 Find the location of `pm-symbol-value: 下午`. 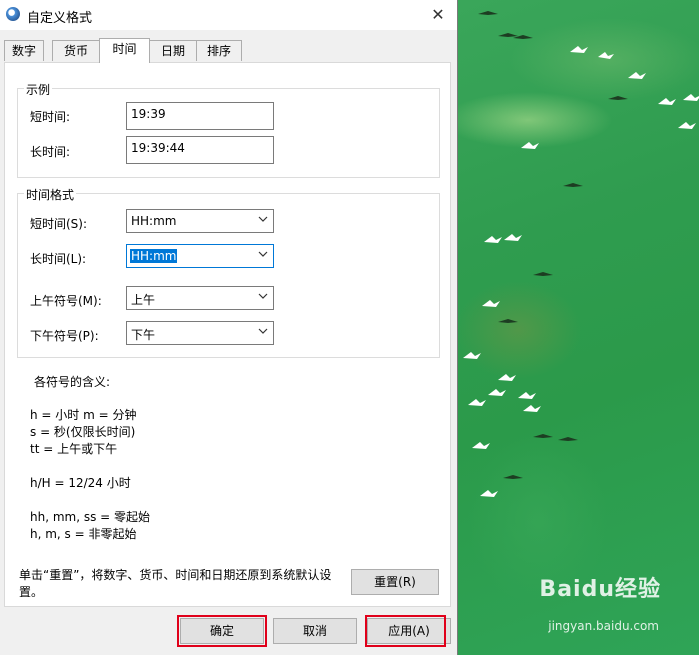

pm-symbol-value: 下午 is located at coordinates (143, 335).